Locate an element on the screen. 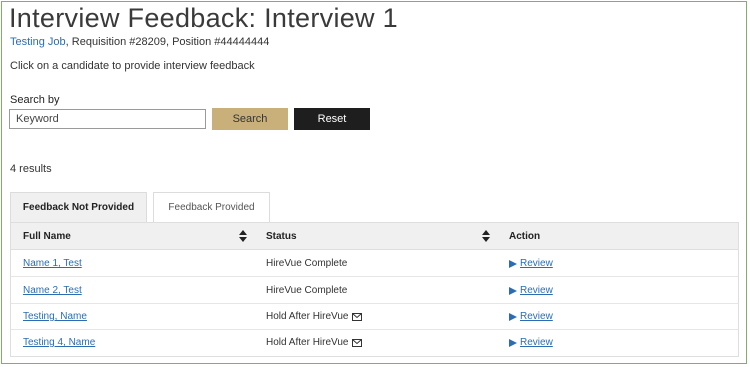  candidate-name-link: Name 1, Test is located at coordinates (52, 263).